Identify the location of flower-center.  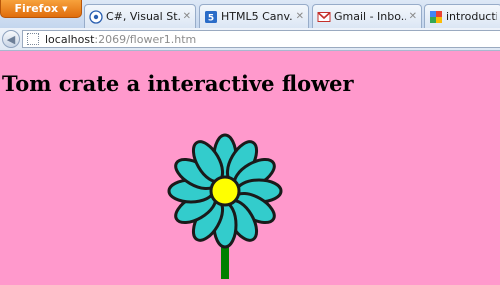
(225, 191).